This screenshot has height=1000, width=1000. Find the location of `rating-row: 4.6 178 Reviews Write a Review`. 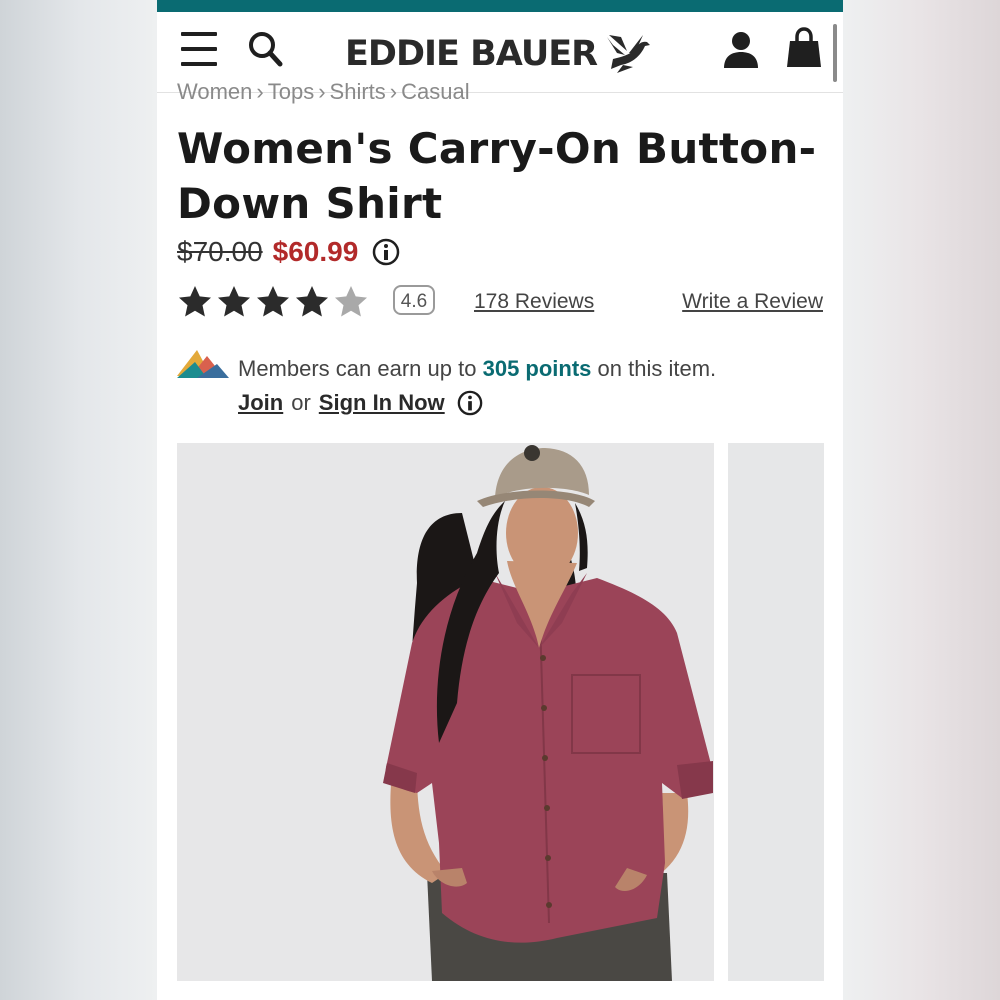

rating-row: 4.6 178 Reviews Write a Review is located at coordinates (500, 302).